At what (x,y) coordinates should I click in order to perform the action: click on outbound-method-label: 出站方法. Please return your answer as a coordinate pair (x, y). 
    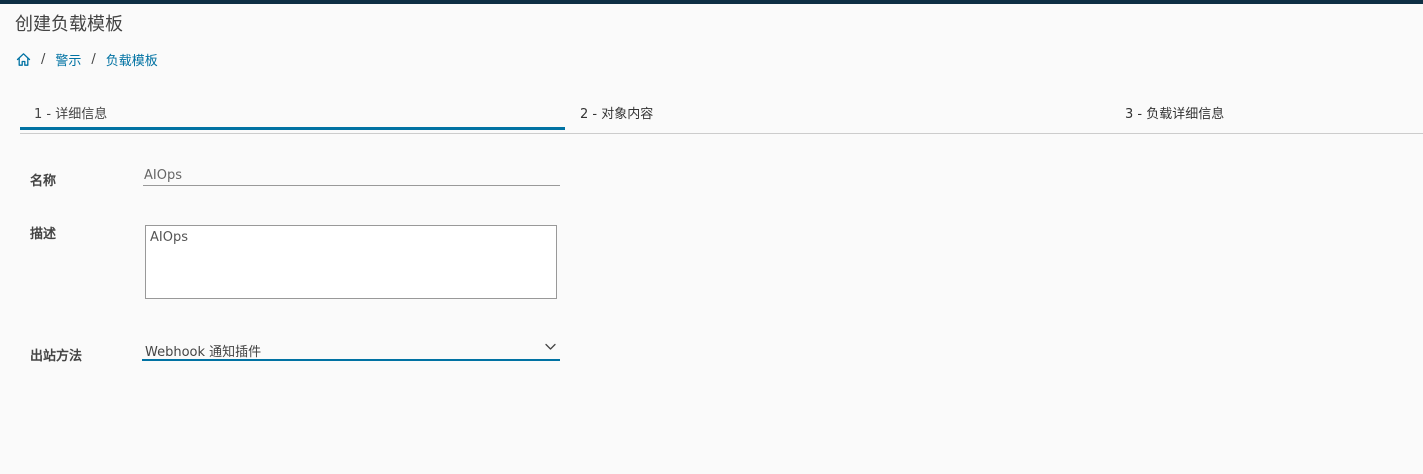
    Looking at the image, I should click on (56, 356).